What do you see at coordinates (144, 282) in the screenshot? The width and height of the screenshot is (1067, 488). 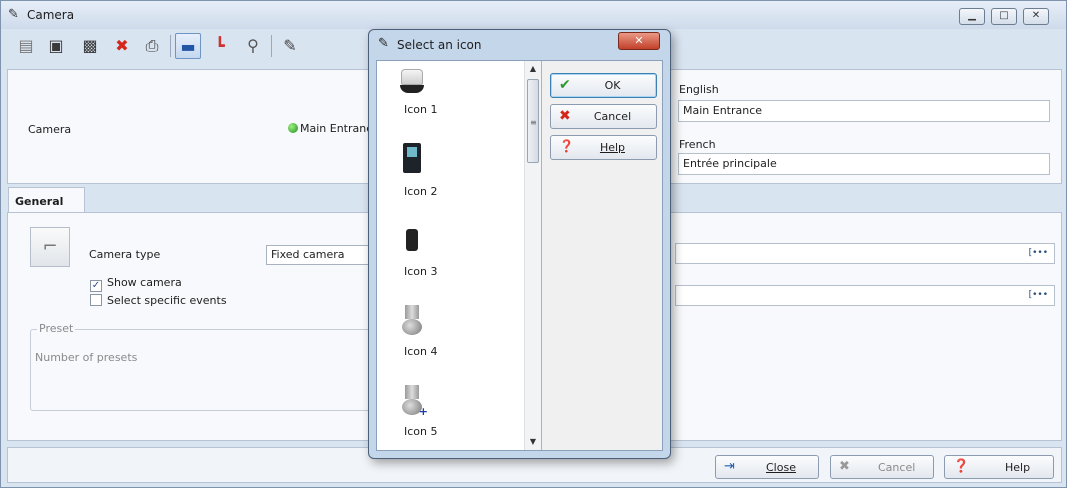 I see `show-camera-label: Show camera` at bounding box center [144, 282].